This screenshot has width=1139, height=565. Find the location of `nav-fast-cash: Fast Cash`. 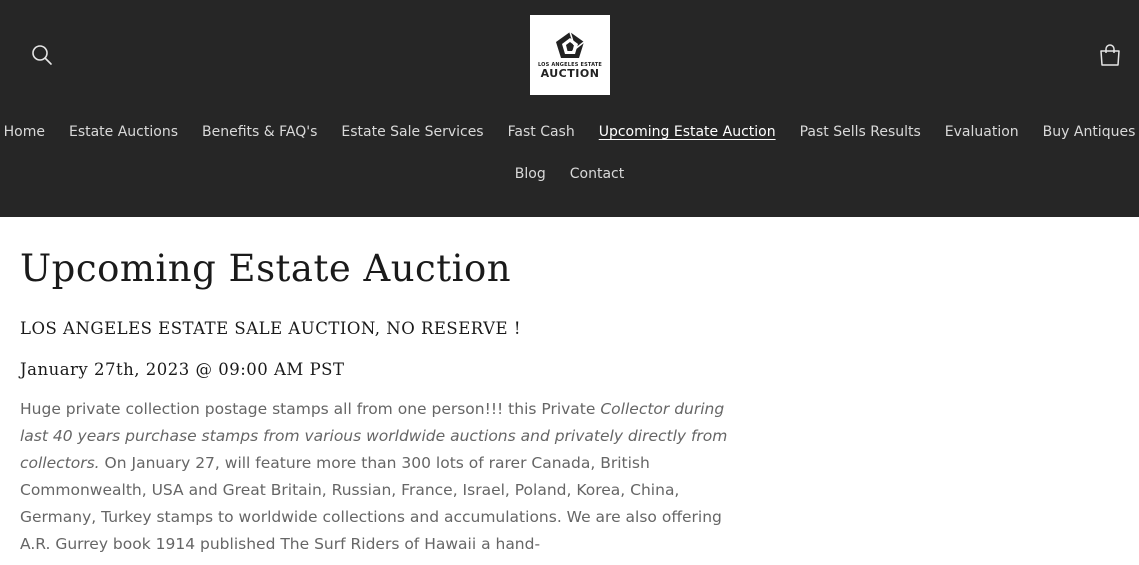

nav-fast-cash: Fast Cash is located at coordinates (541, 132).